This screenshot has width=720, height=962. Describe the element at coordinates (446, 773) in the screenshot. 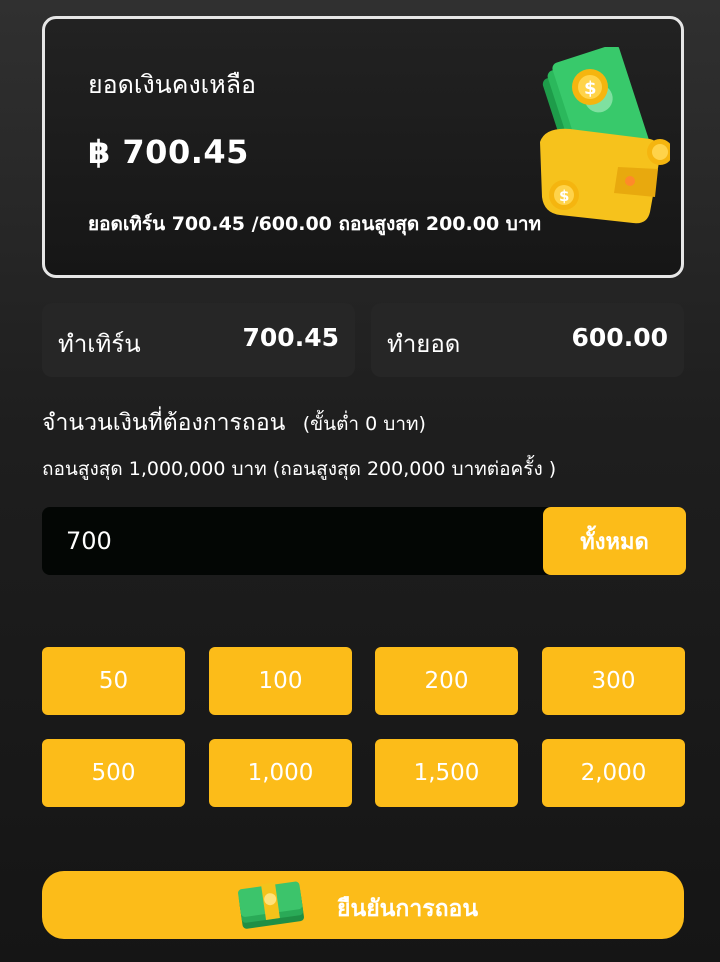

I see `preset-1500-button: 1,500` at that location.